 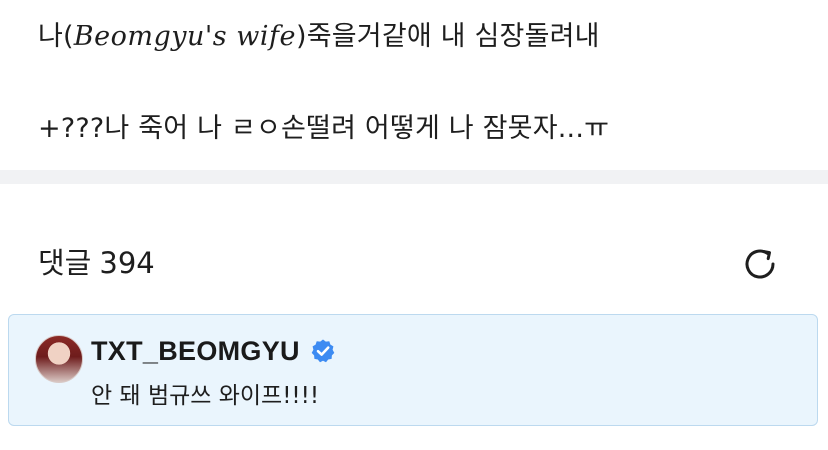 I want to click on comment-author-row: TXT_BEOMGYU, so click(x=213, y=351).